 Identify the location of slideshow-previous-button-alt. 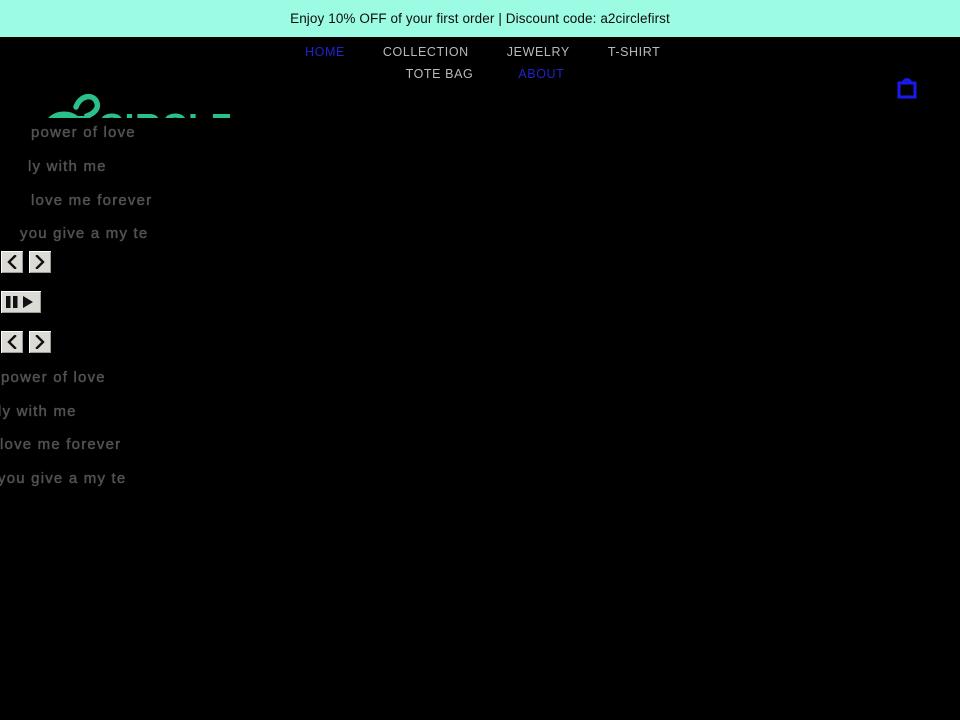
(12, 342).